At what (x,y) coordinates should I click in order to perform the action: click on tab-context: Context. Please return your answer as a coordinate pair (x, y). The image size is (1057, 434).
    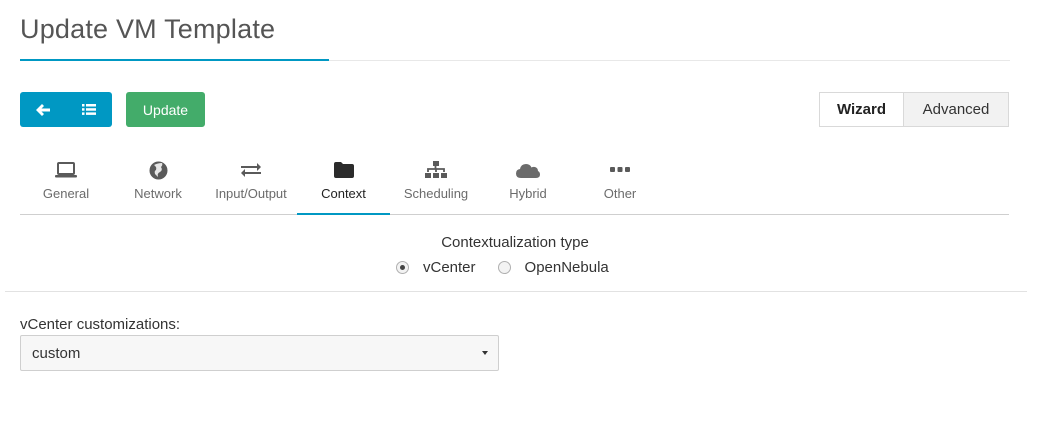
    Looking at the image, I should click on (343, 183).